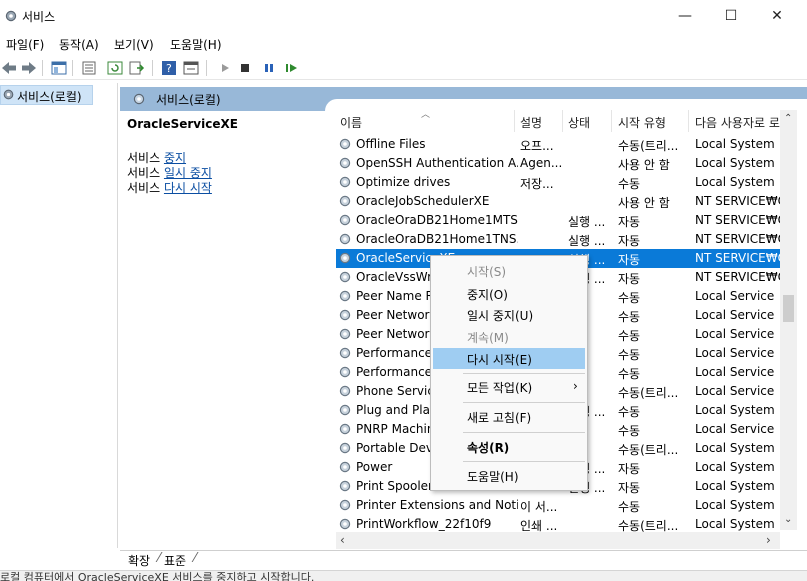  What do you see at coordinates (175, 560) in the screenshot?
I see `tab-standard: 표준` at bounding box center [175, 560].